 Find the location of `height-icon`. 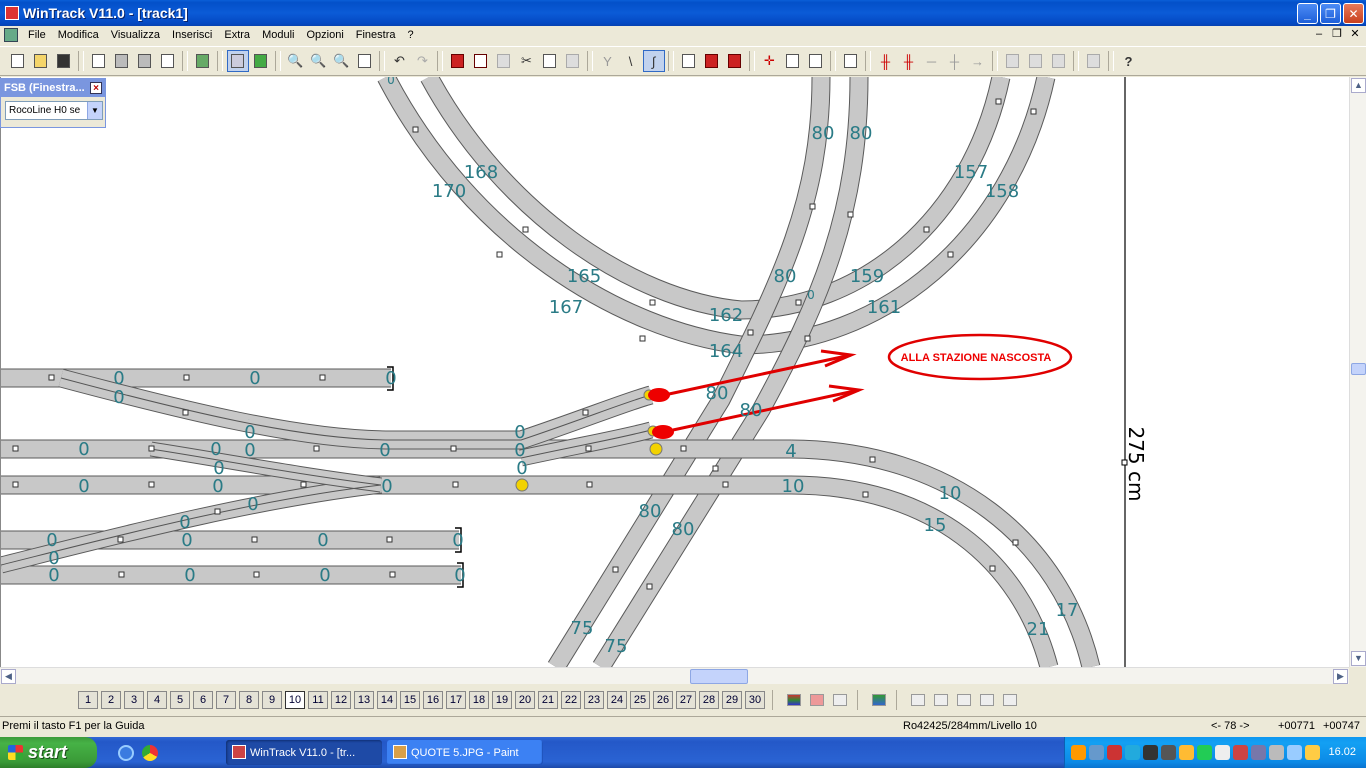

height-icon is located at coordinates (851, 61).